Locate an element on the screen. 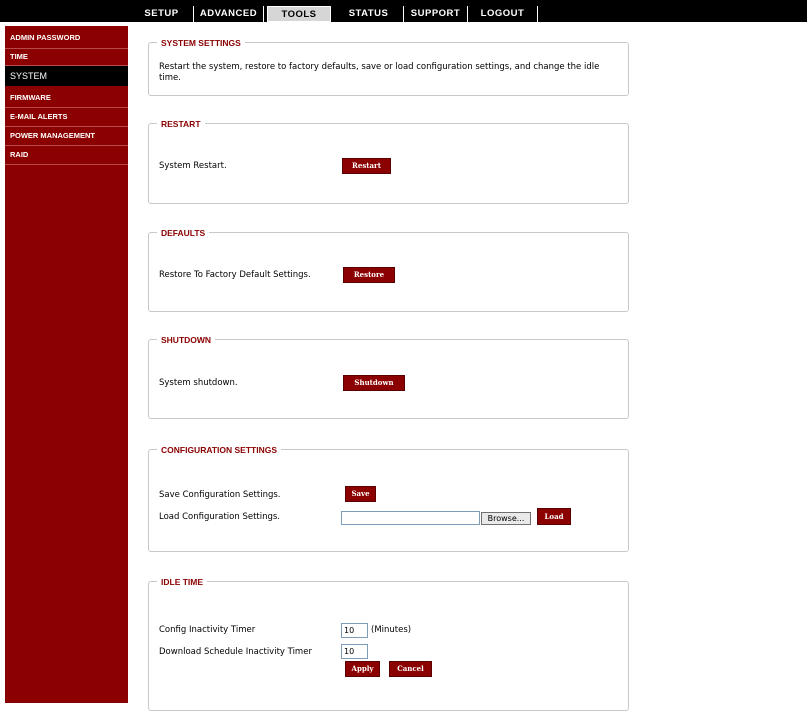 The image size is (807, 711). config-file-input is located at coordinates (410, 518).